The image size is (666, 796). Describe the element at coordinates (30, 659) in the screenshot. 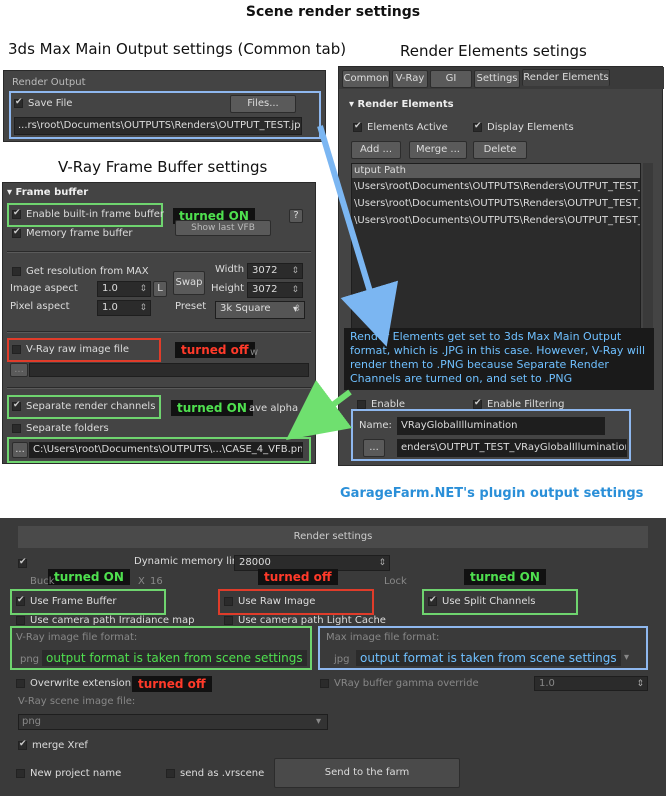

I see `png-value: png` at that location.